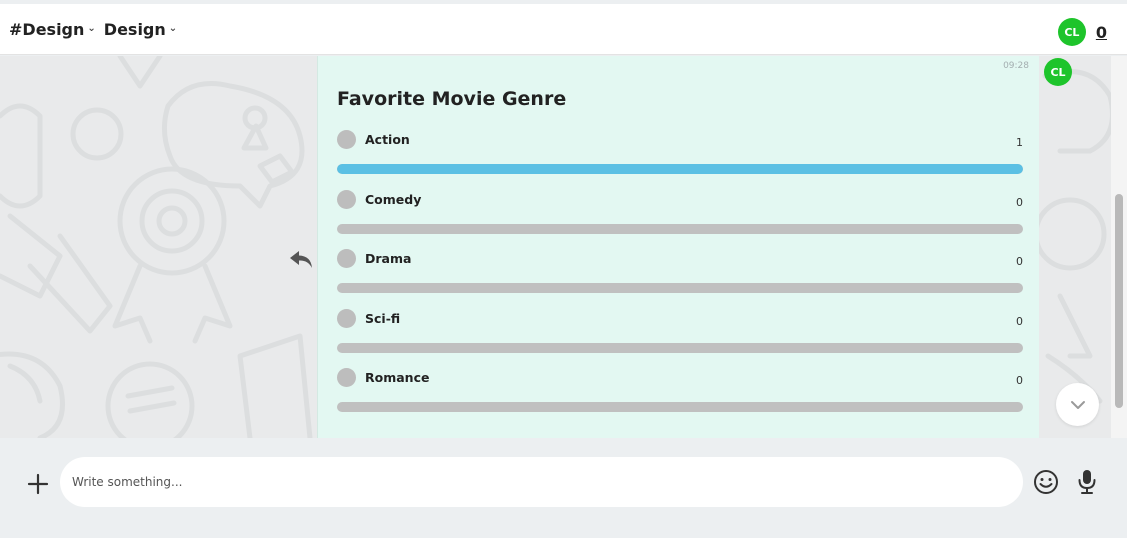 The image size is (1127, 543). What do you see at coordinates (680, 274) in the screenshot?
I see `poll-option: Drama 0` at bounding box center [680, 274].